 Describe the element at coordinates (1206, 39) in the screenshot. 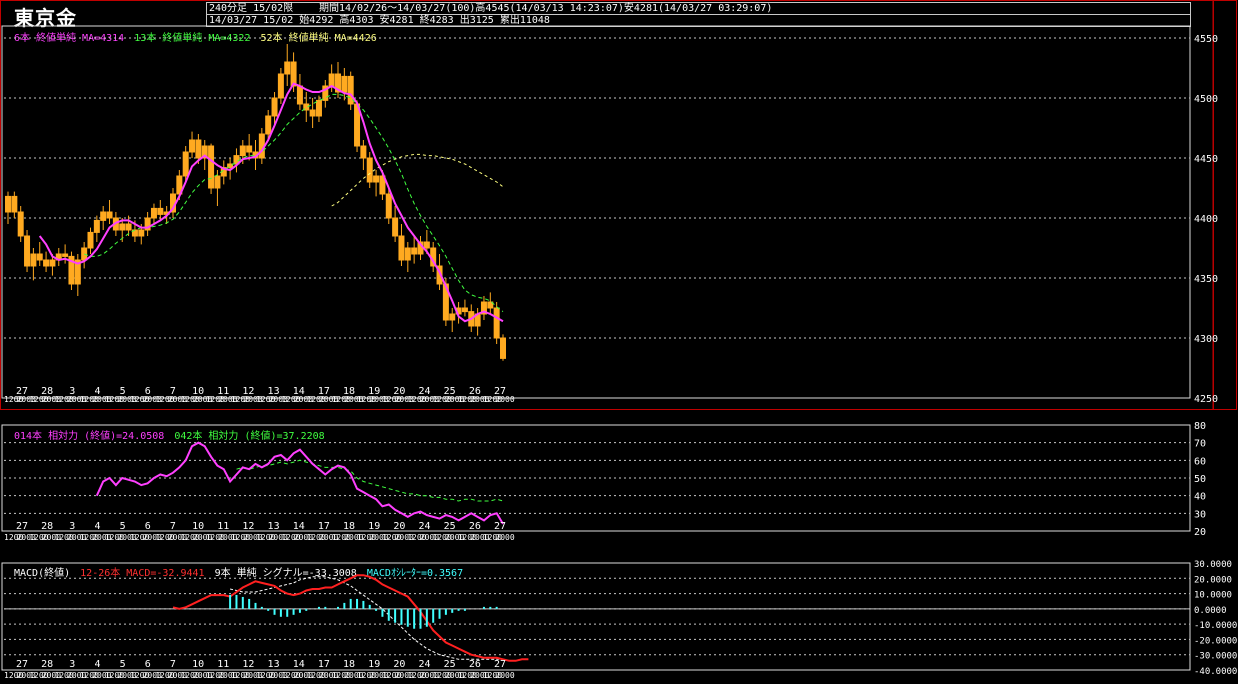

I see `y-tick-label: 4550` at that location.